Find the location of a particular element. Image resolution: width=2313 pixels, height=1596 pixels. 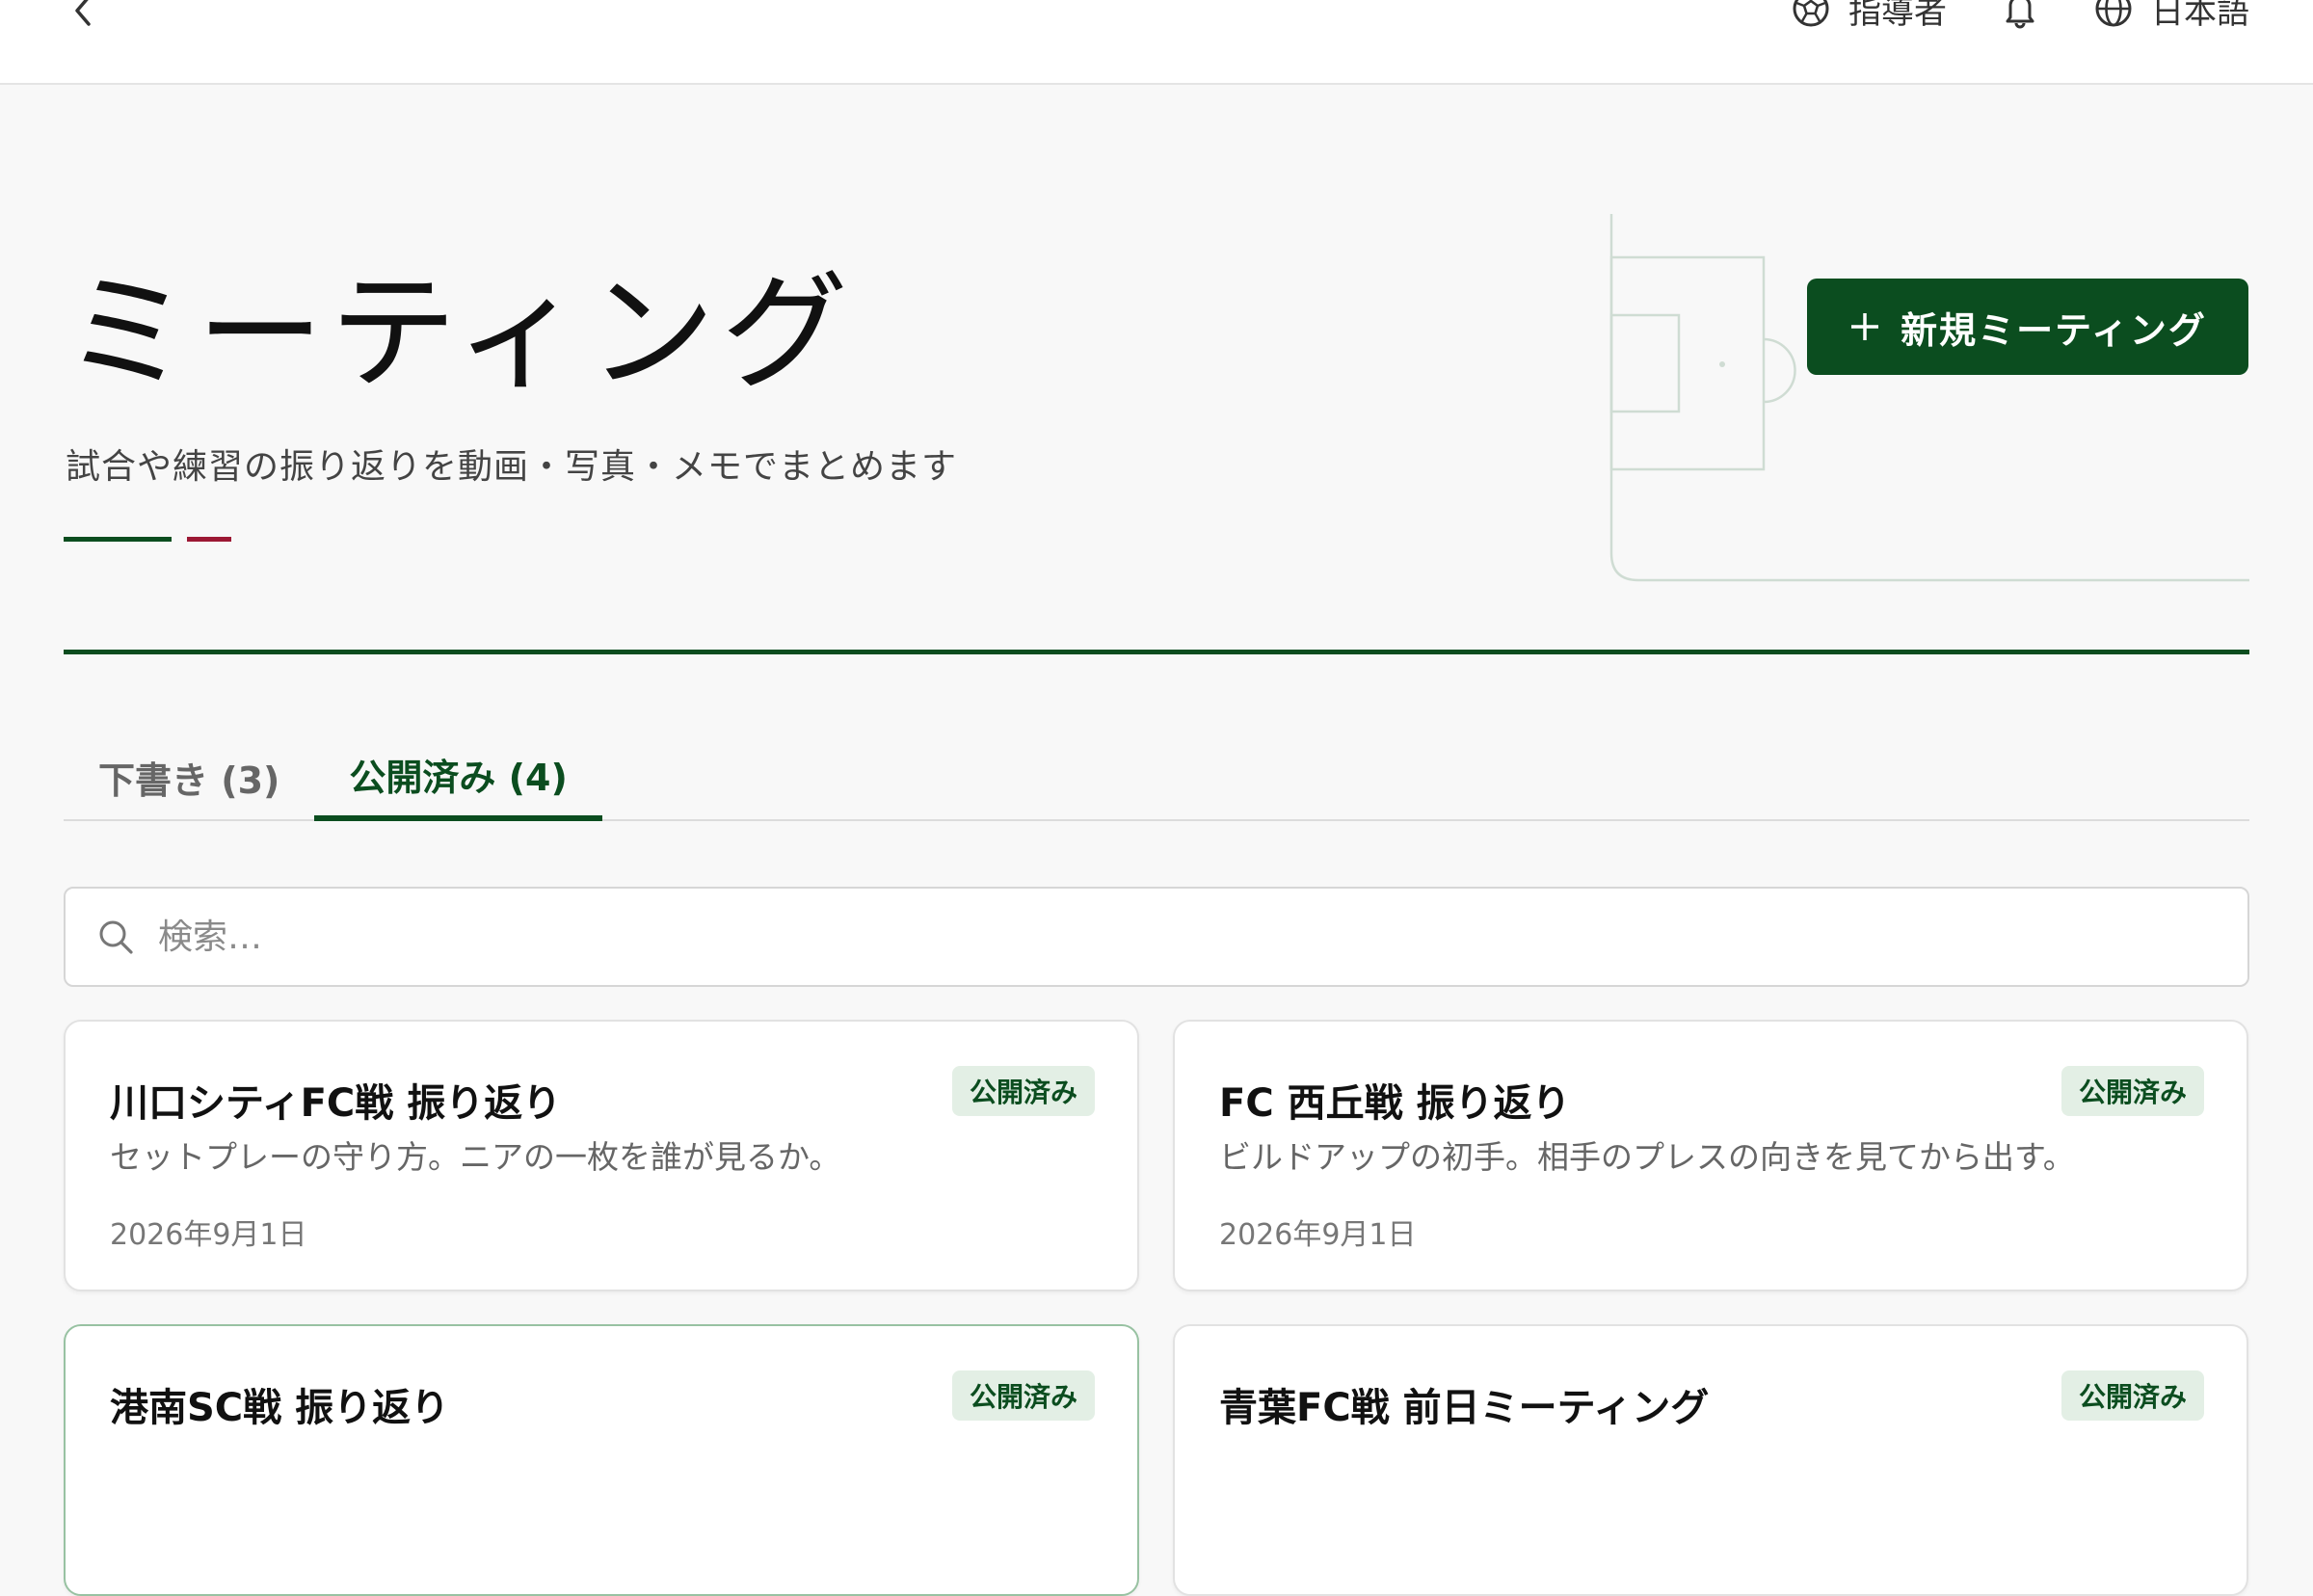

new-meeting-label: 新規ミーティング is located at coordinates (2054, 330).